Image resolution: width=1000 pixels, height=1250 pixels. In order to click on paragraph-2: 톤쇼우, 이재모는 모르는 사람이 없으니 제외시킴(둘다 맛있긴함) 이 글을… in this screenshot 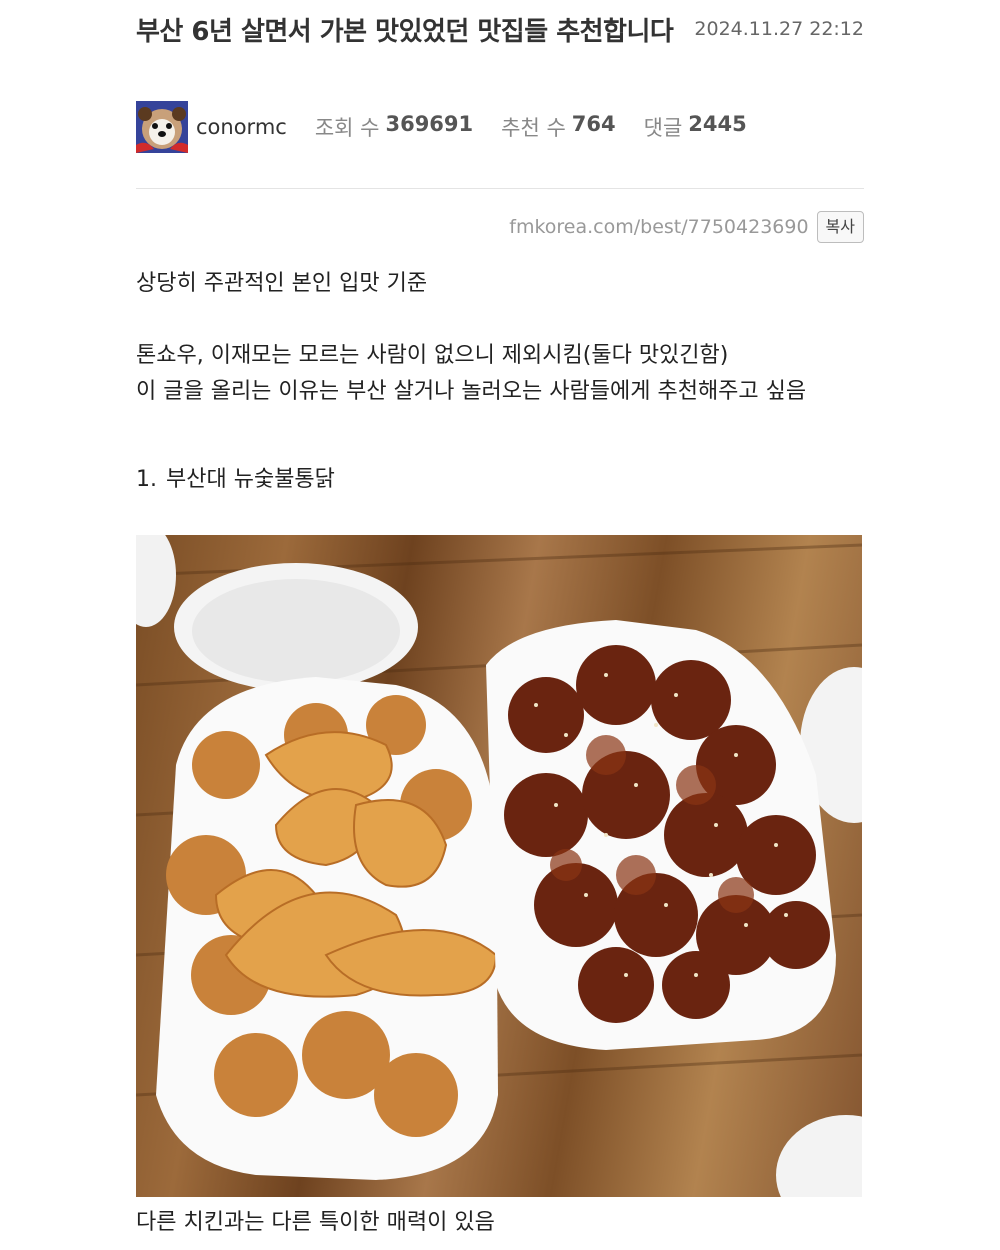, I will do `click(471, 373)`.